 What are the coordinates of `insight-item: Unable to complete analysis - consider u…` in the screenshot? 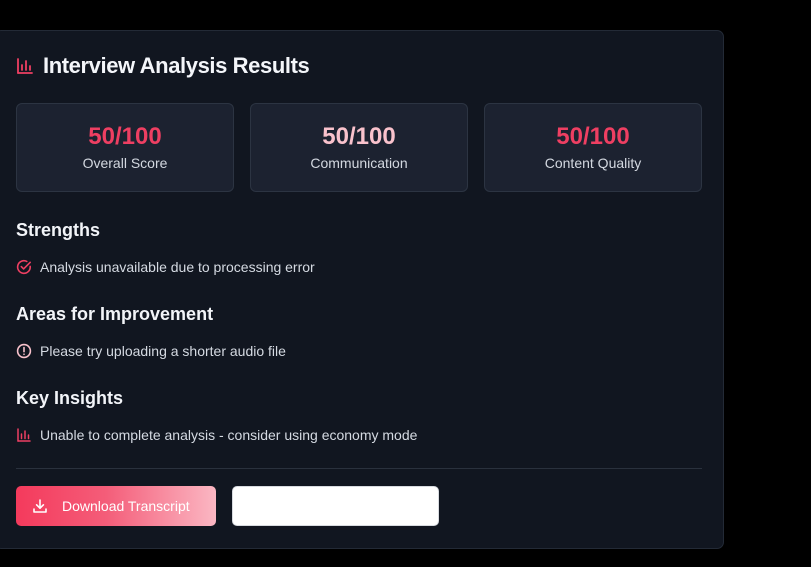 It's located at (216, 435).